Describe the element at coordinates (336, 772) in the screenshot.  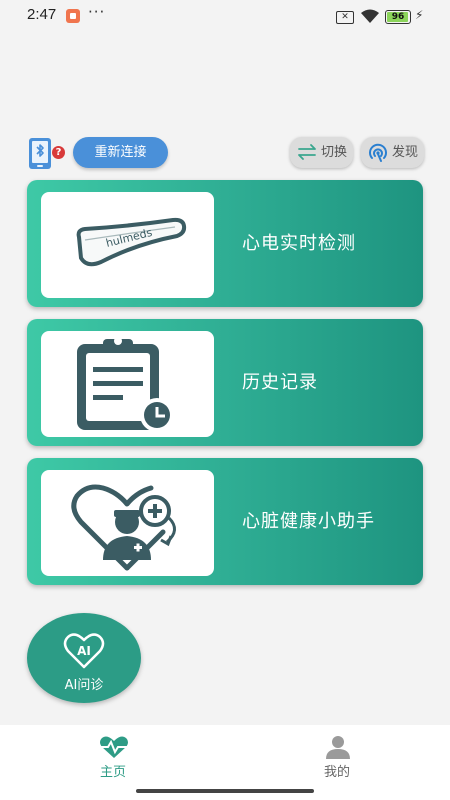
I see `nav-label-mine: 我的` at that location.